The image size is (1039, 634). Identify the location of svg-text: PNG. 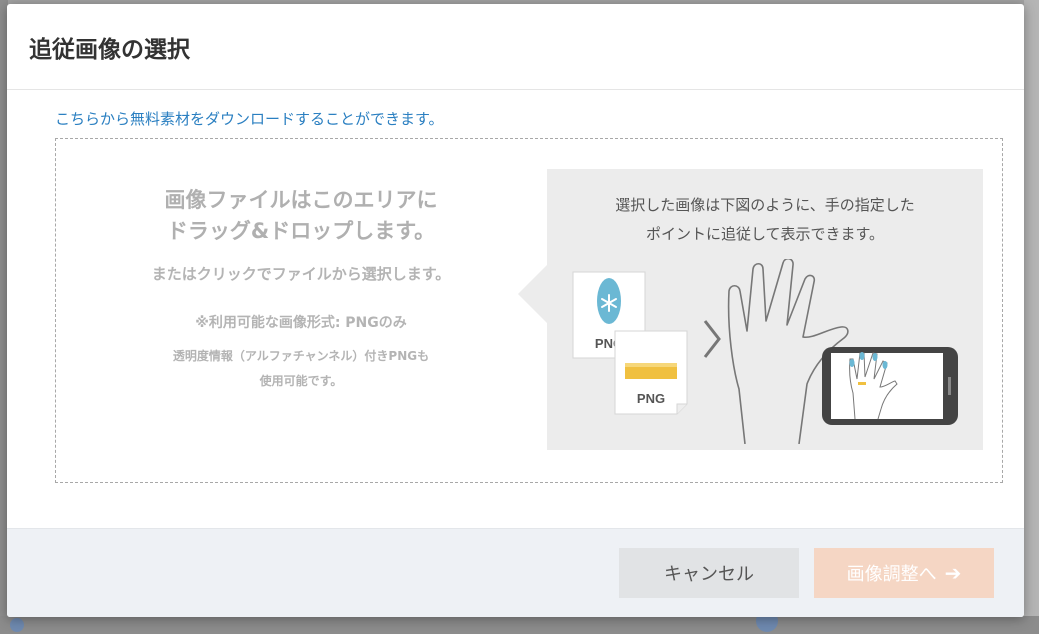
(651, 398).